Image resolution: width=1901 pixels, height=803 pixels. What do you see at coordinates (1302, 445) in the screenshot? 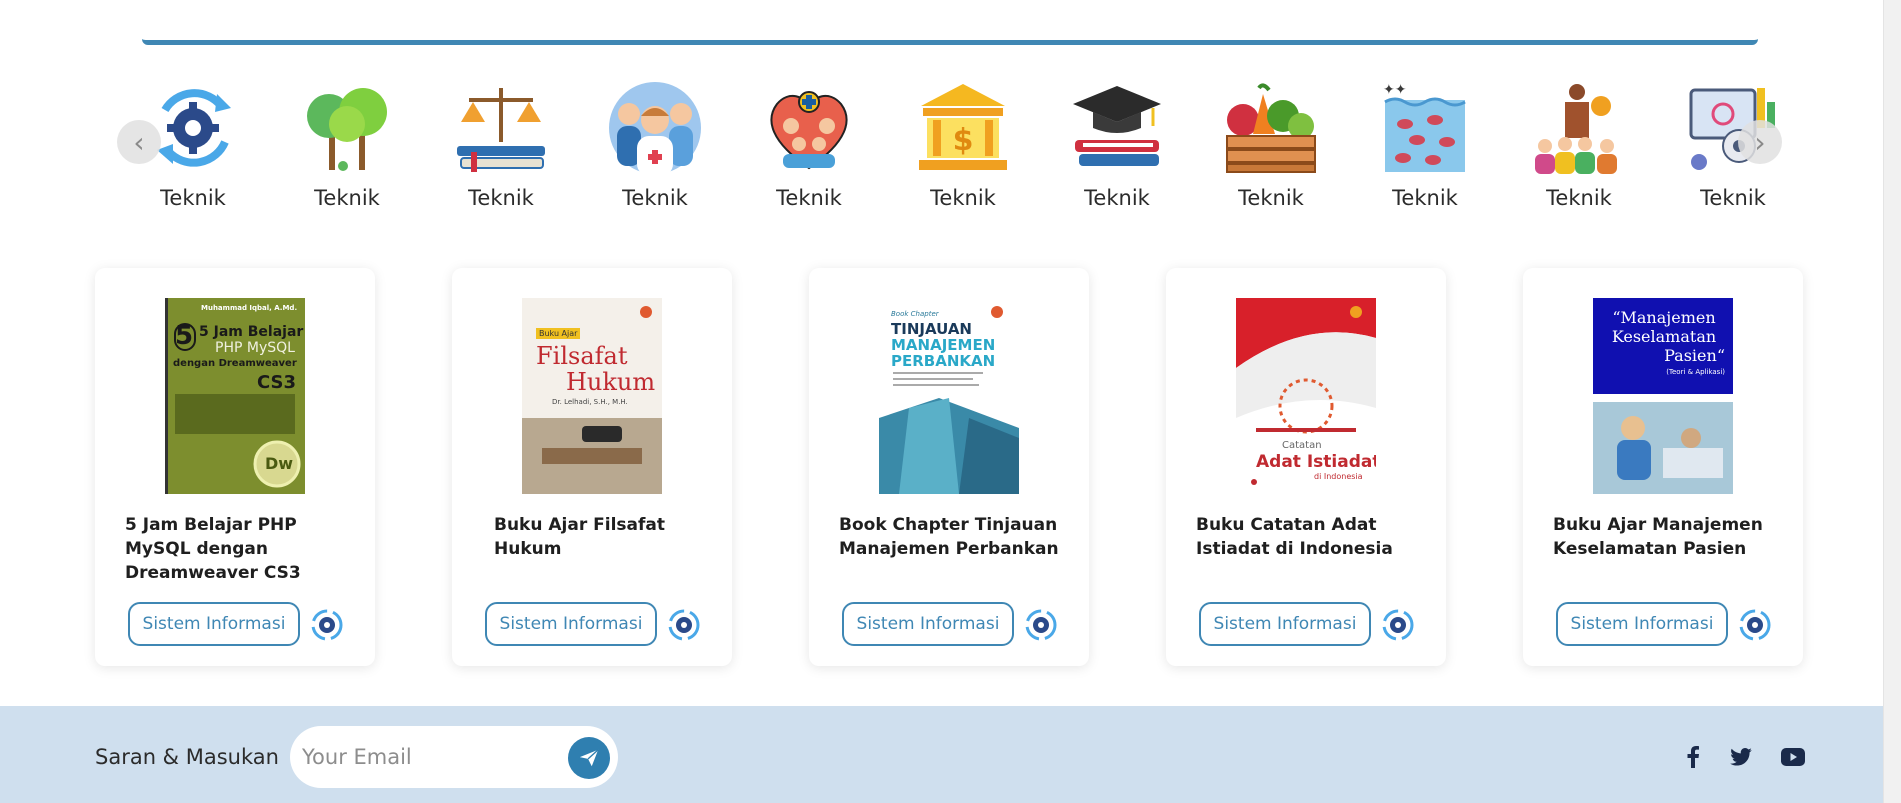
I see `cover-line1: Catatan` at bounding box center [1302, 445].